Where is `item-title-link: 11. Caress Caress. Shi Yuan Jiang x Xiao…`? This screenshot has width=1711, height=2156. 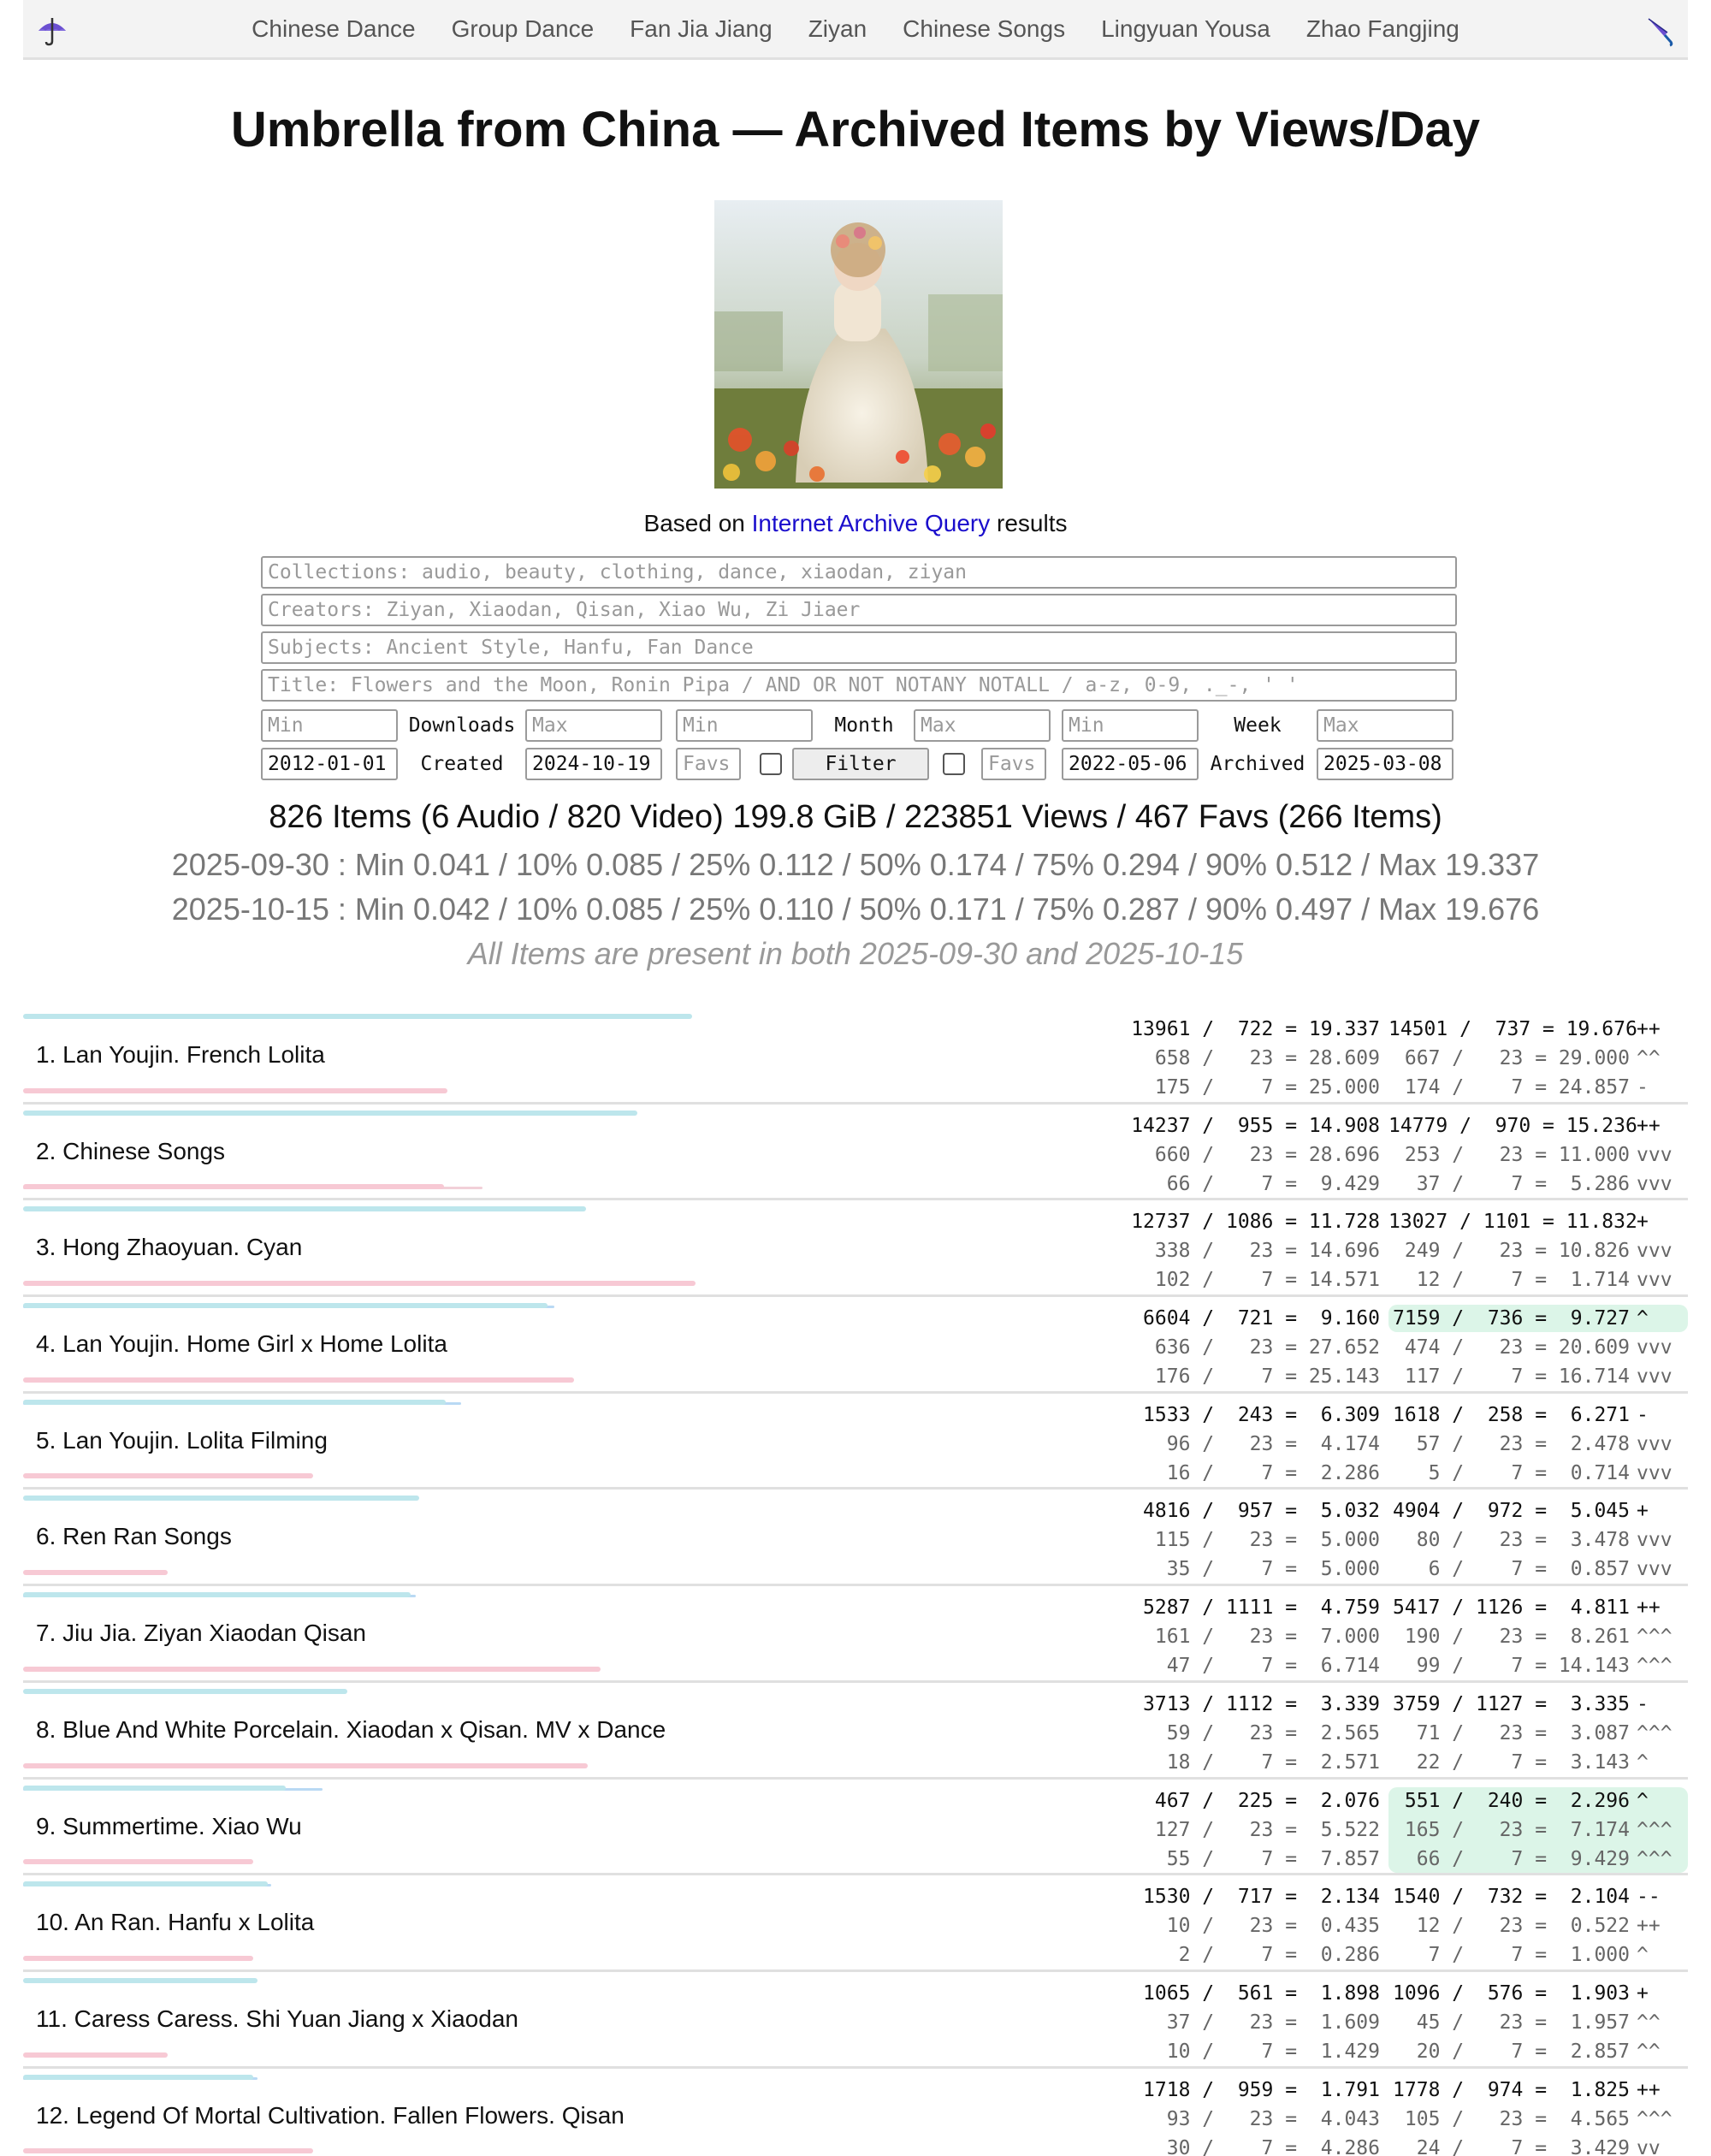
item-title-link: 11. Caress Caress. Shi Yuan Jiang x Xiao… is located at coordinates (277, 2019).